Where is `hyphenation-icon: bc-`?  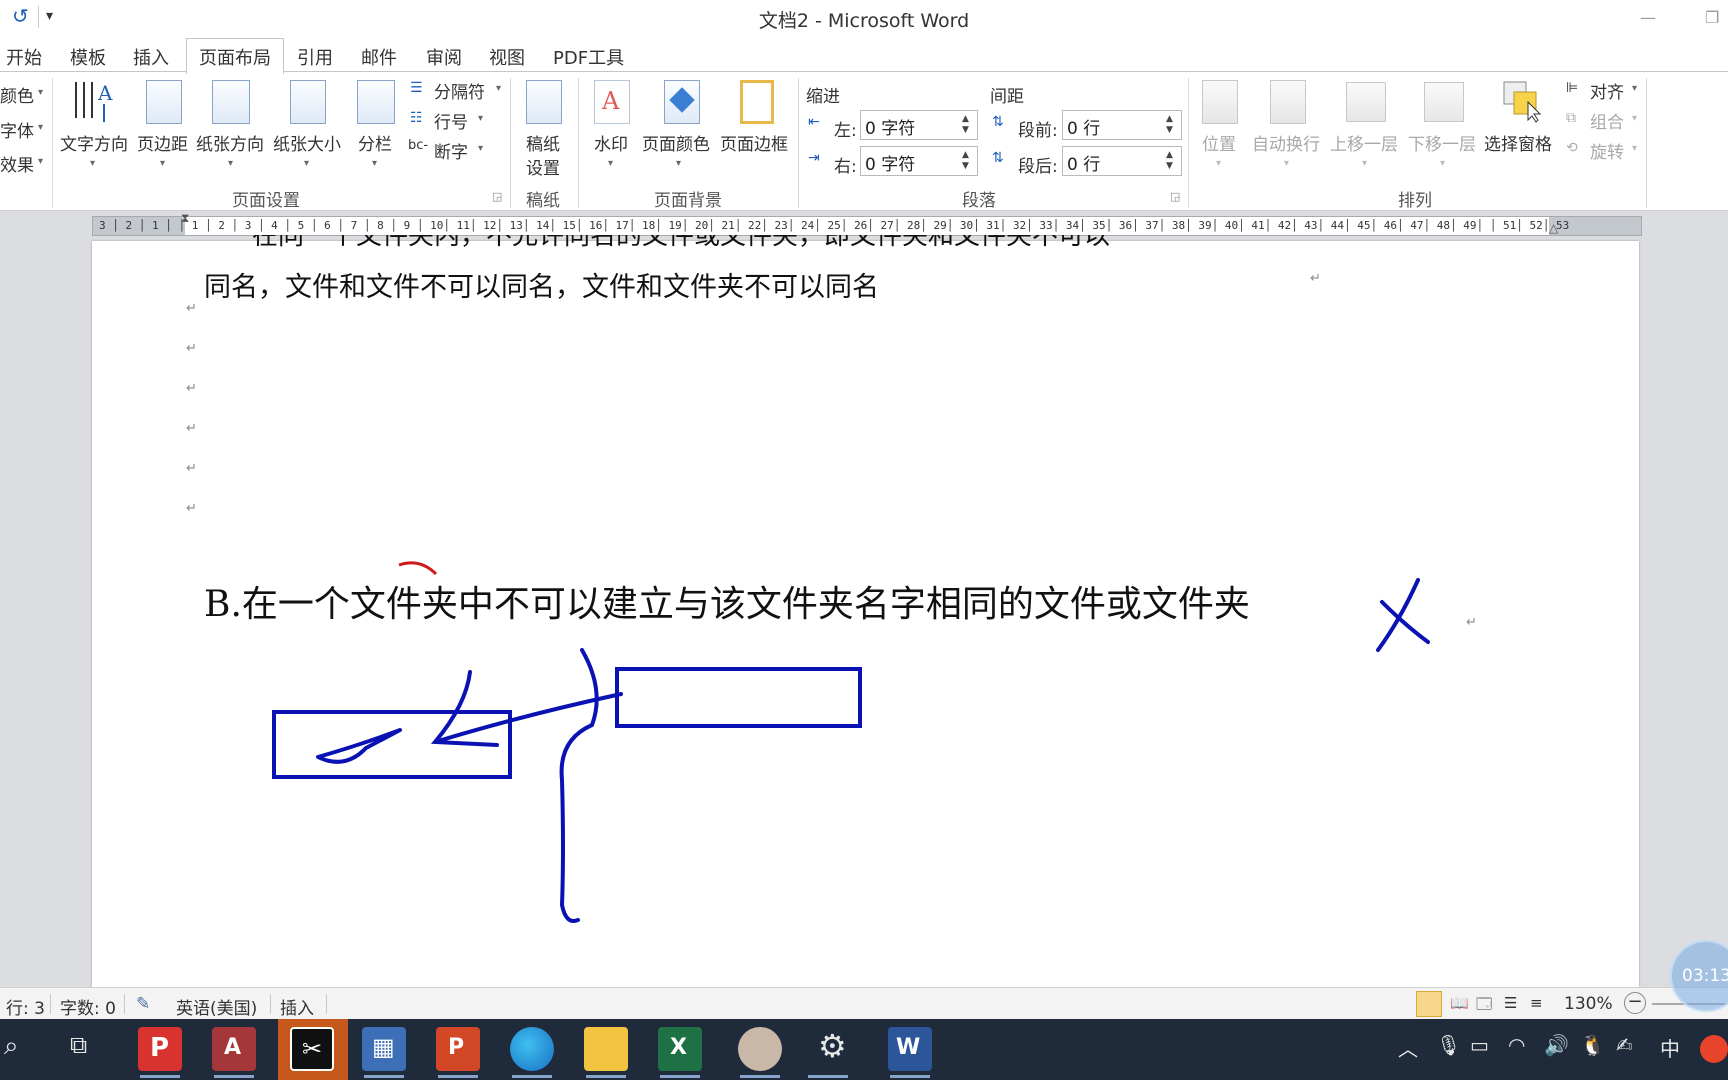 hyphenation-icon: bc- is located at coordinates (418, 145).